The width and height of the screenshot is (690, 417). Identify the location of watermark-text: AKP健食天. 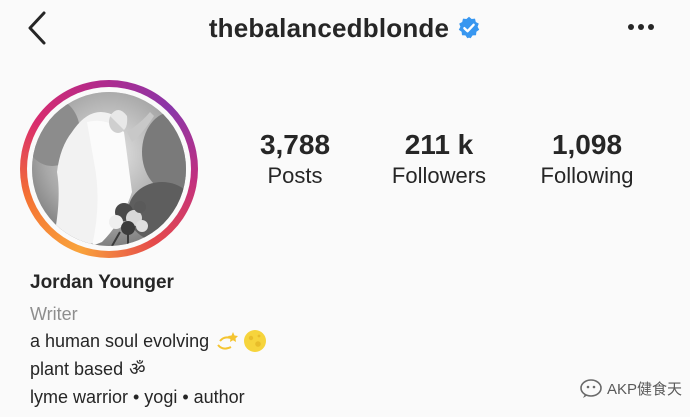
(644, 389).